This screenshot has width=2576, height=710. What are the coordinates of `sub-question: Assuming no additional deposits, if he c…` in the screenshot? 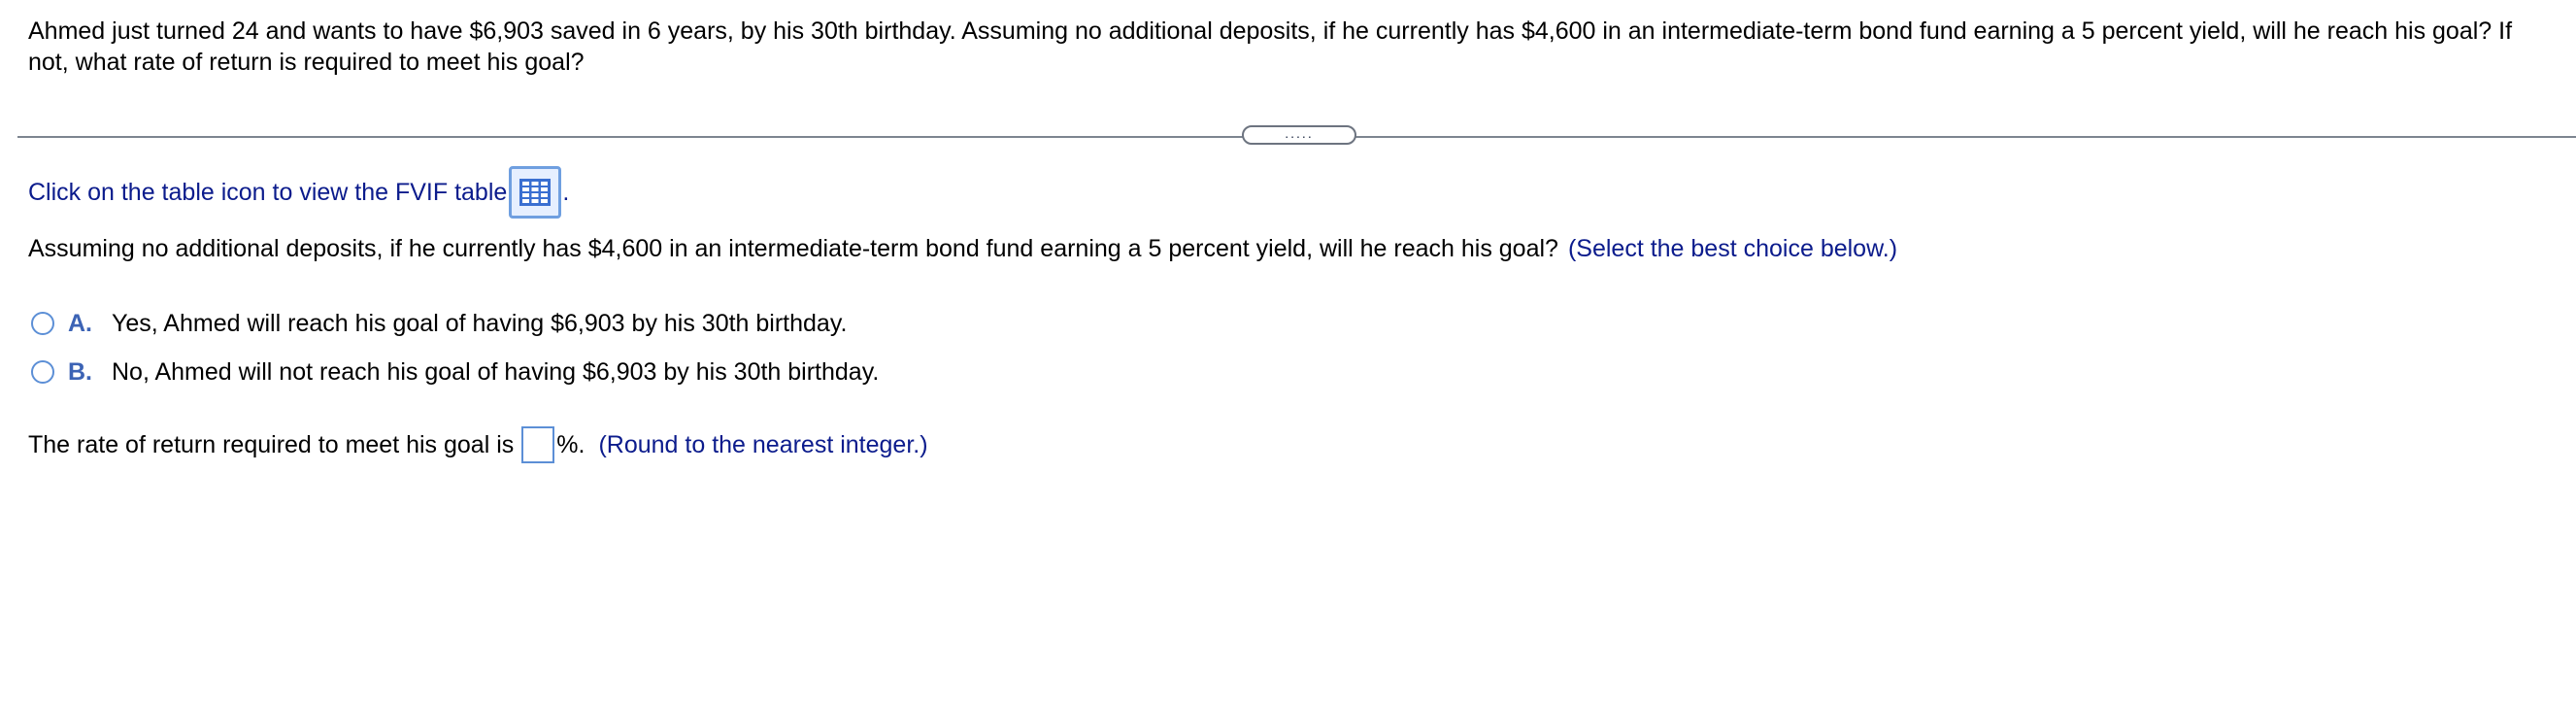 It's located at (963, 248).